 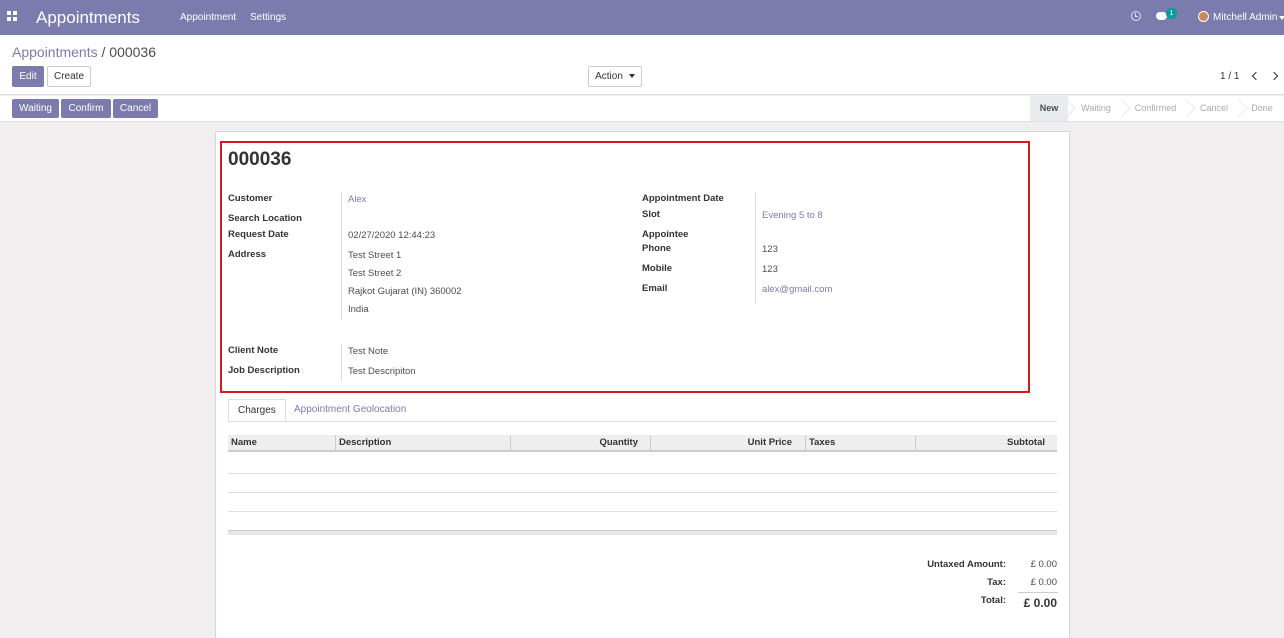 I want to click on menu-appointment: Appointment, so click(x=208, y=17).